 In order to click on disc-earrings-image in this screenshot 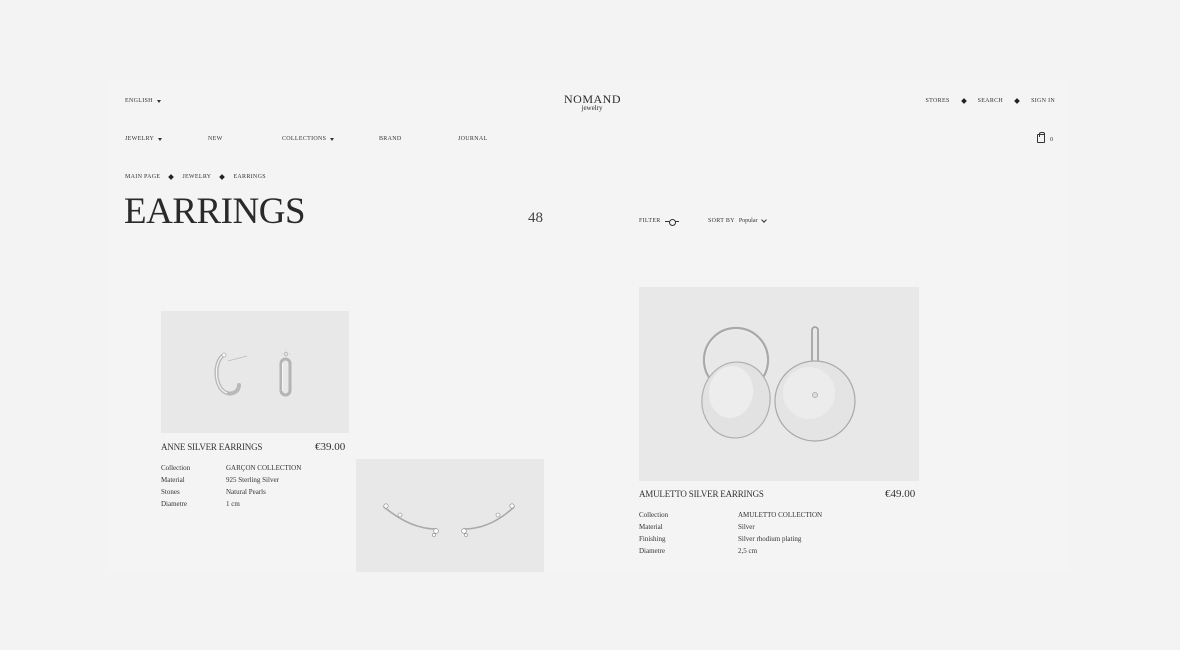, I will do `click(778, 384)`.